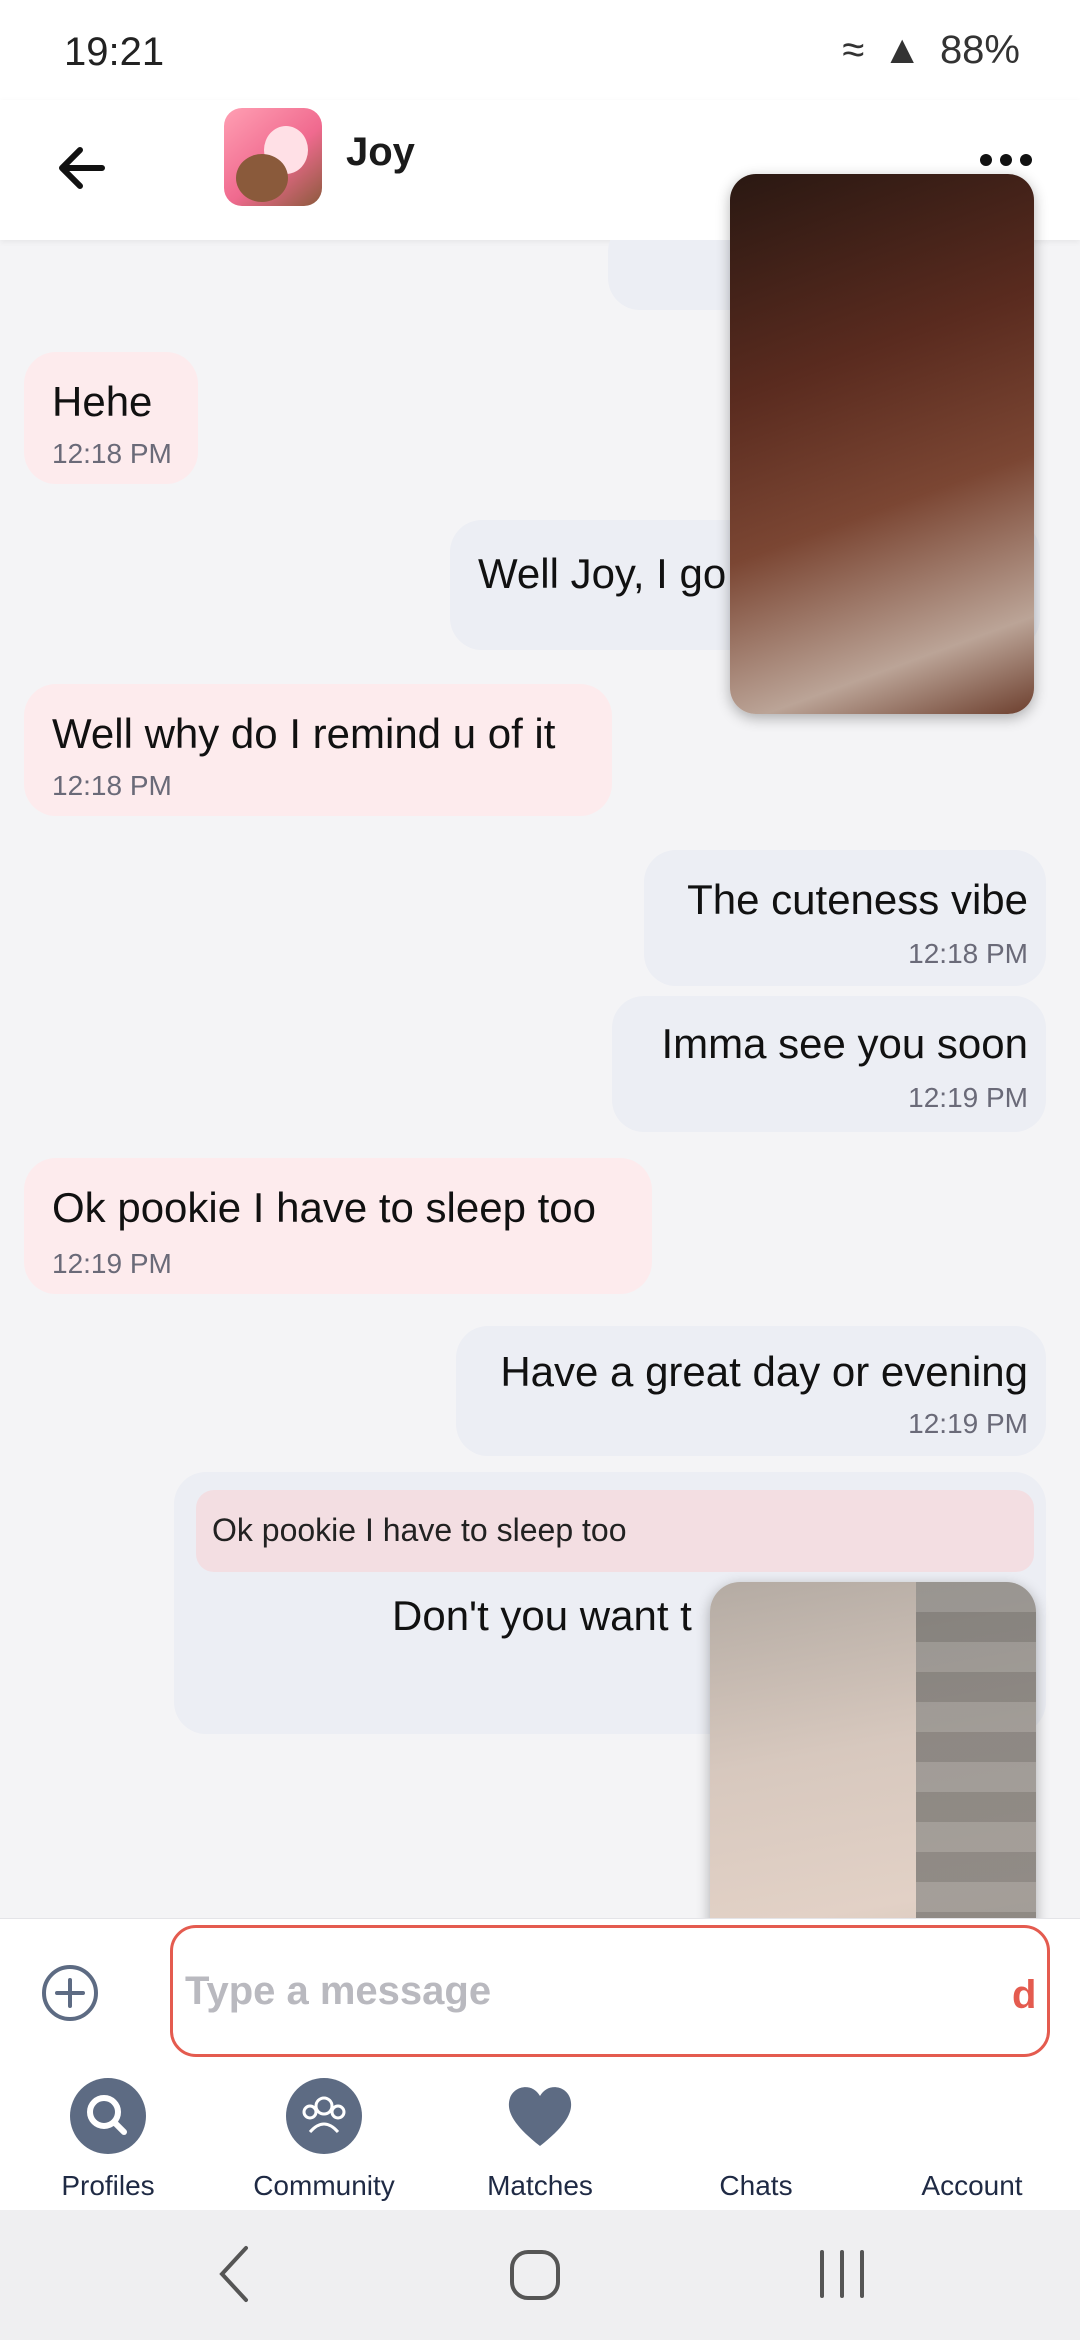 The width and height of the screenshot is (1080, 2340). Describe the element at coordinates (108, 2116) in the screenshot. I see `search-icon` at that location.